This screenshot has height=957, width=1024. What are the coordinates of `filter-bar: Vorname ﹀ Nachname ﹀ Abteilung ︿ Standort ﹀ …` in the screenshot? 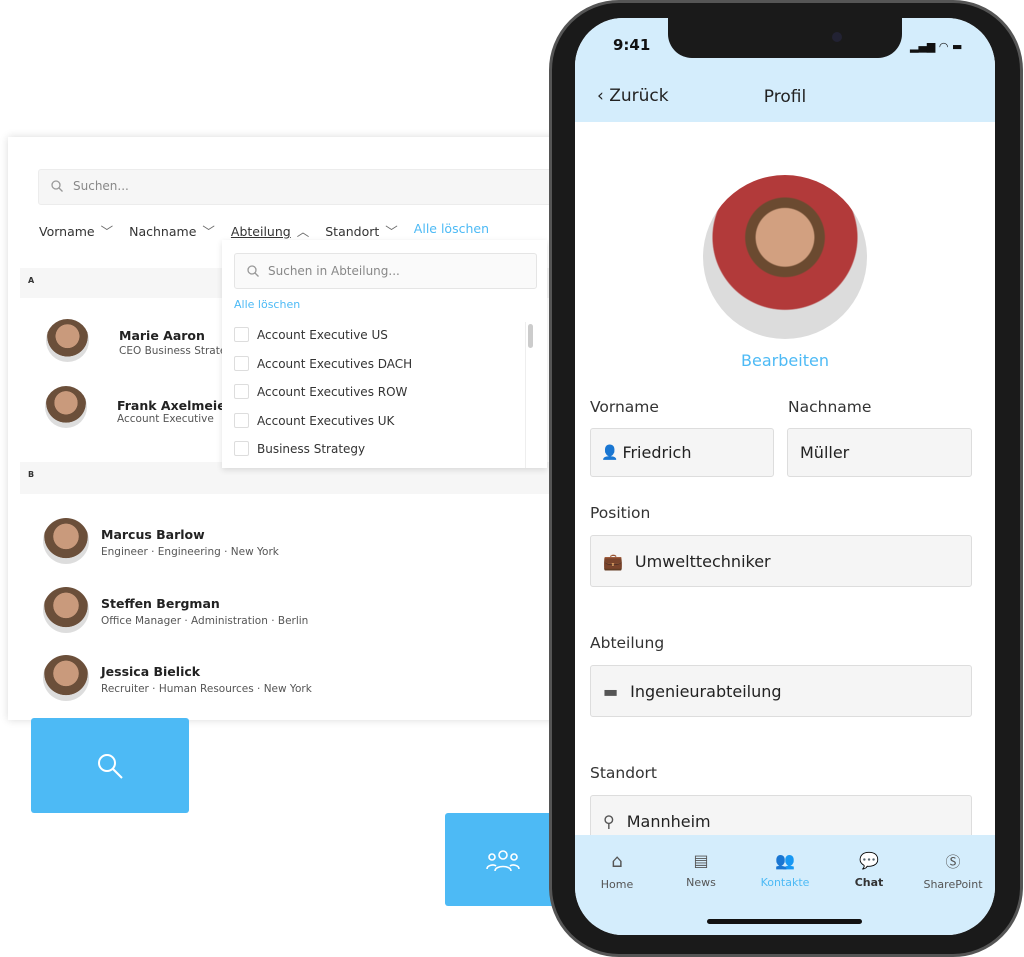 It's located at (264, 230).